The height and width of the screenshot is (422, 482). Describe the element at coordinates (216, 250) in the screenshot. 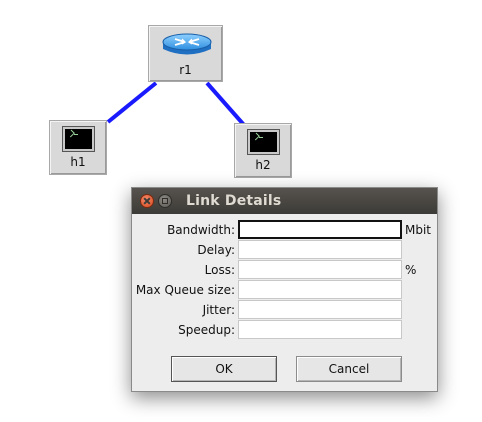

I see `delay-label: Delay:` at that location.